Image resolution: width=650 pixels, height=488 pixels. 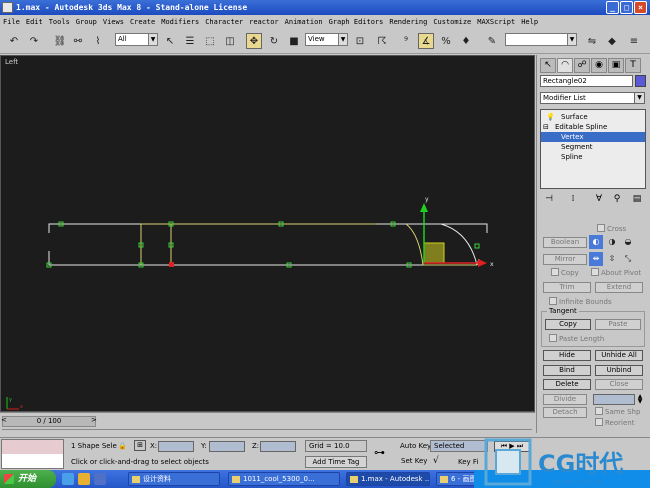 I want to click on rectangular-selection-icon: ⬚, so click(x=210, y=41).